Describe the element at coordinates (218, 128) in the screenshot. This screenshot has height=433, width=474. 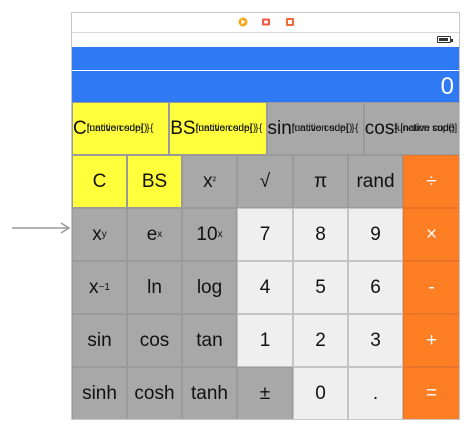
I see `top-backspace-button: BS function sup() { [native code] }` at that location.